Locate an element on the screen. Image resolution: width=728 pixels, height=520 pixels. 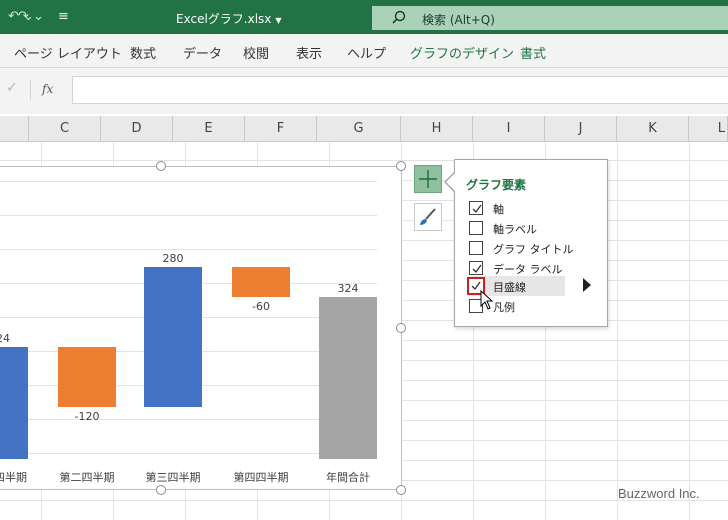
data-label: 280 is located at coordinates (173, 258).